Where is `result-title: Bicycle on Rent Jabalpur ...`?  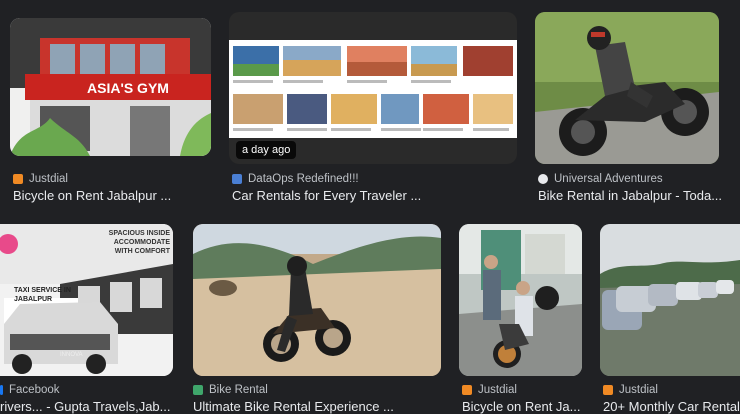
result-title: Bicycle on Rent Jabalpur ... is located at coordinates (113, 195).